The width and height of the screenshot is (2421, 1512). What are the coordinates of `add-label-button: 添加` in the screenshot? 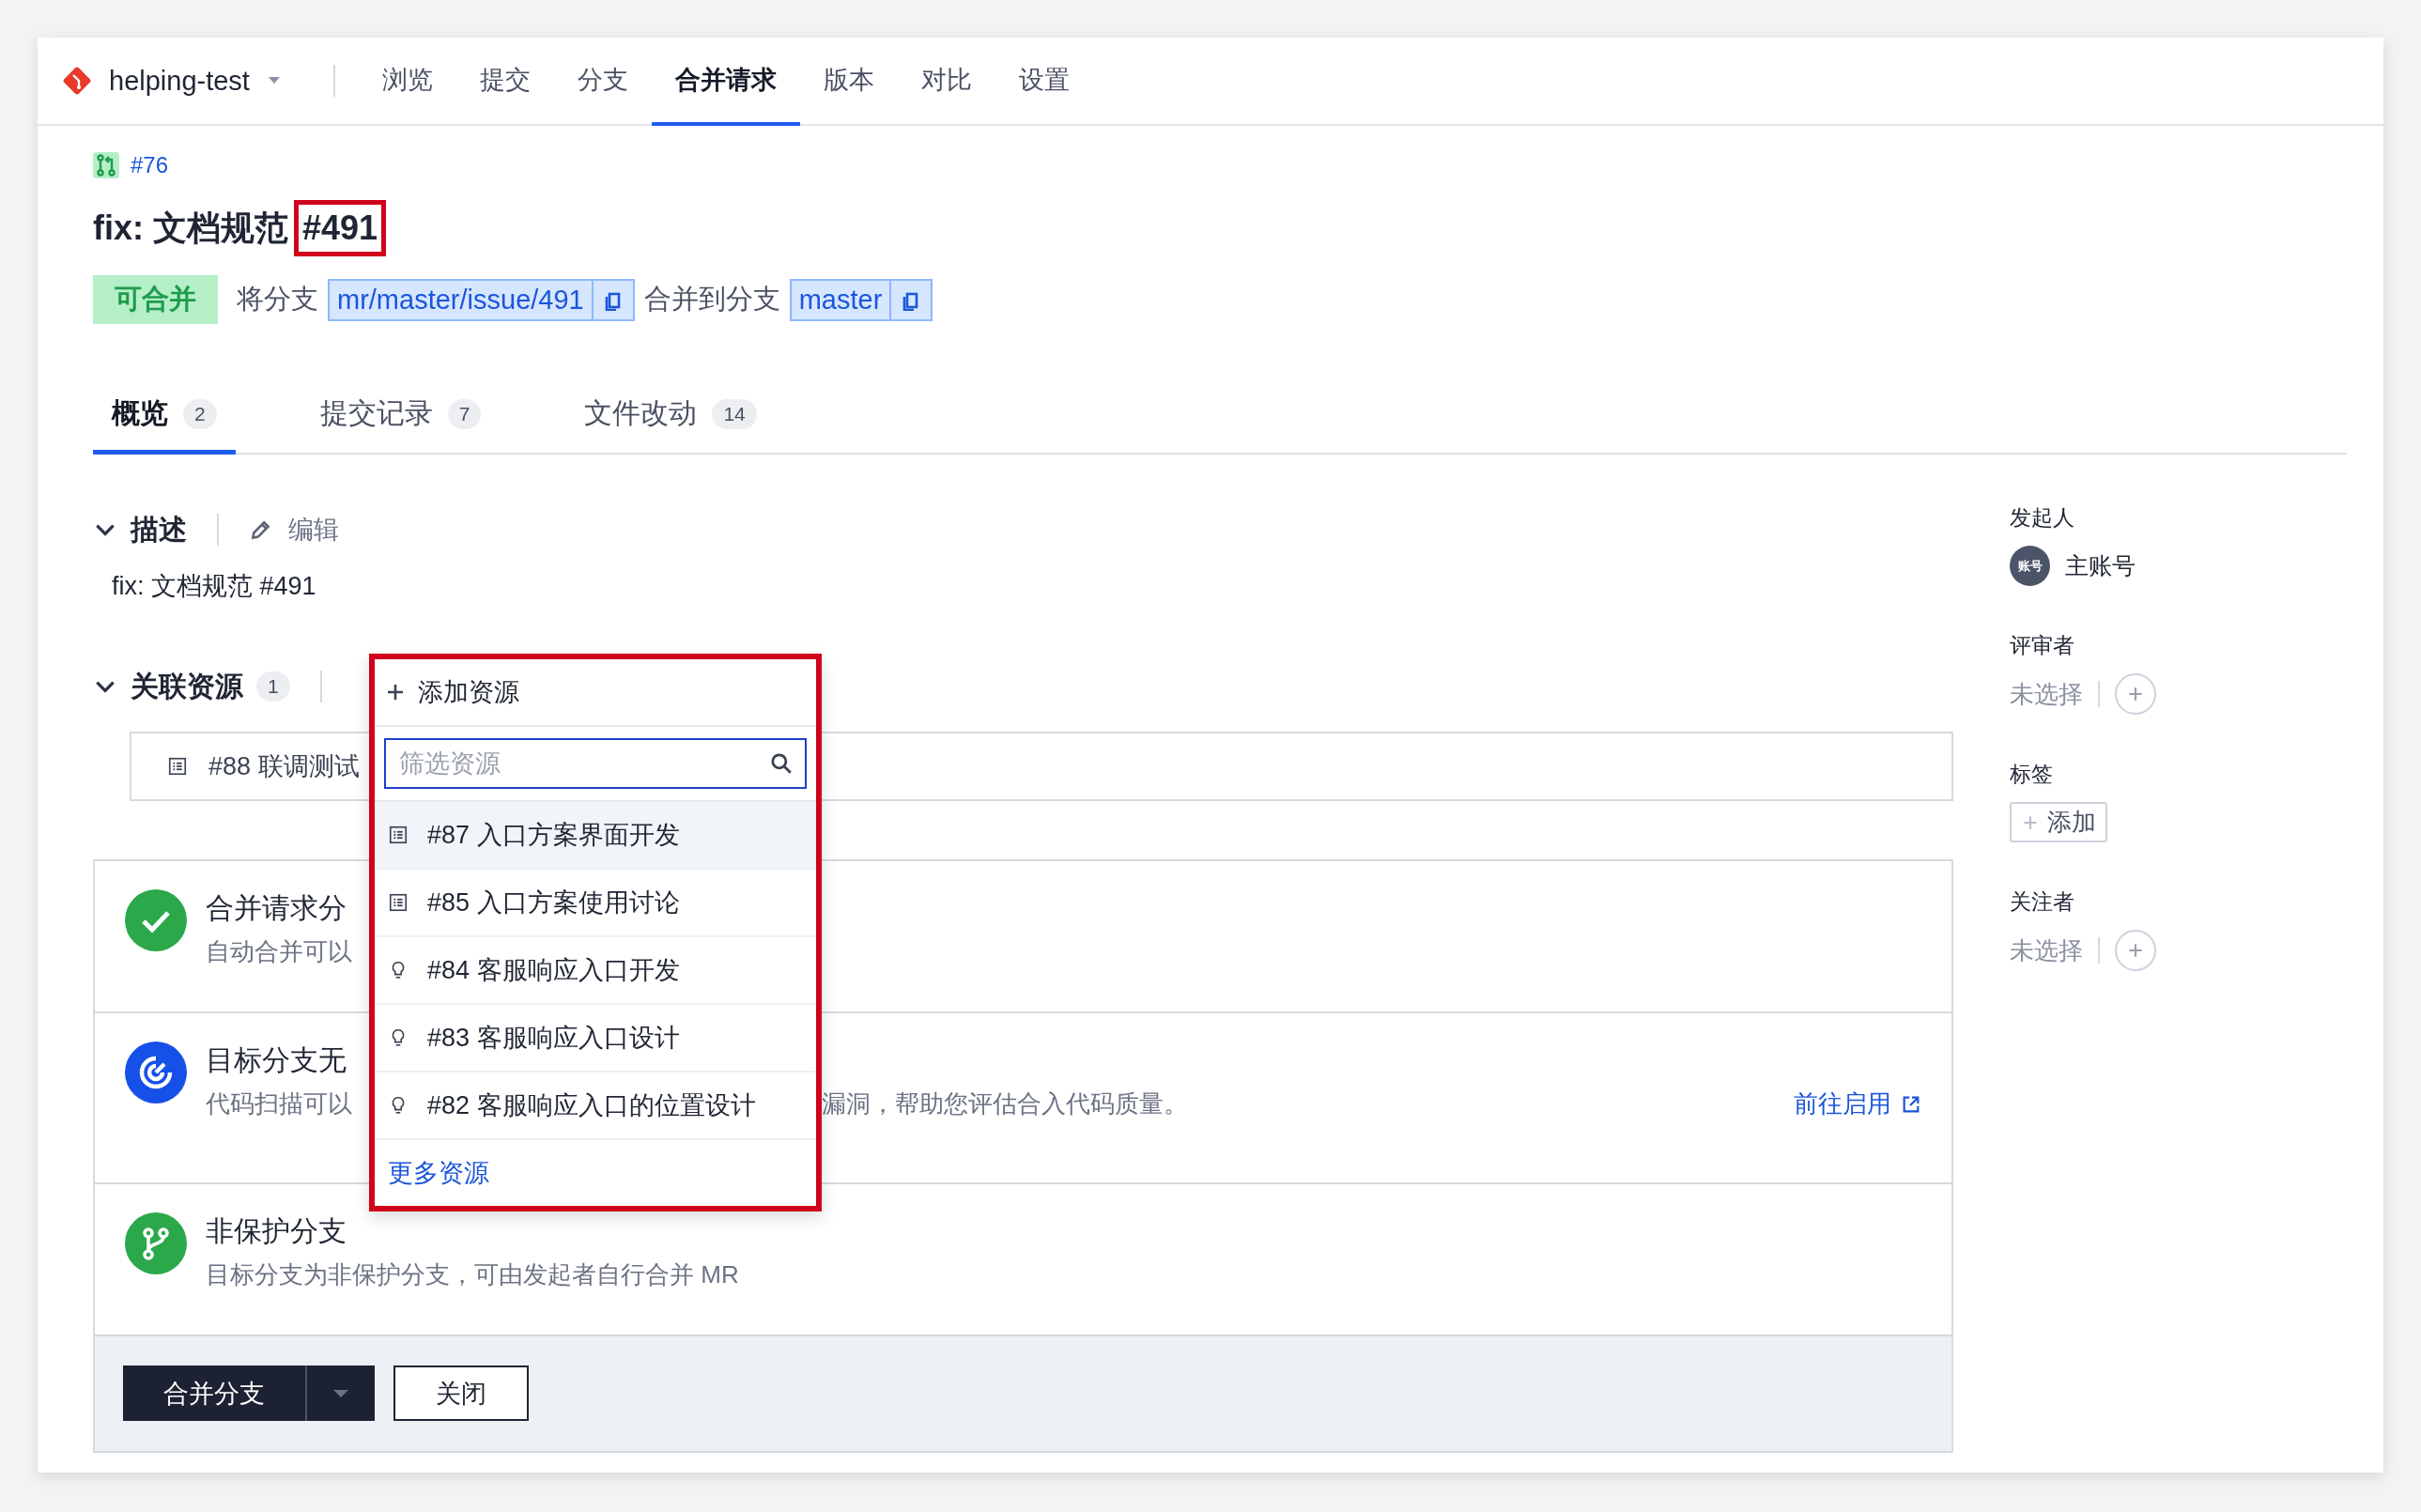 It's located at (2058, 822).